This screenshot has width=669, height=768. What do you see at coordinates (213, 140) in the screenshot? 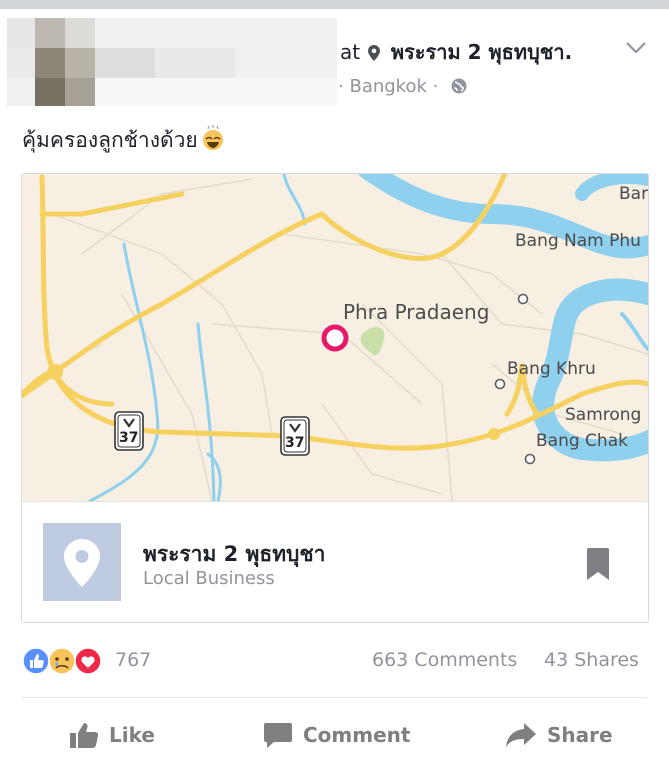
I see `grinning-sweat-emoji` at bounding box center [213, 140].